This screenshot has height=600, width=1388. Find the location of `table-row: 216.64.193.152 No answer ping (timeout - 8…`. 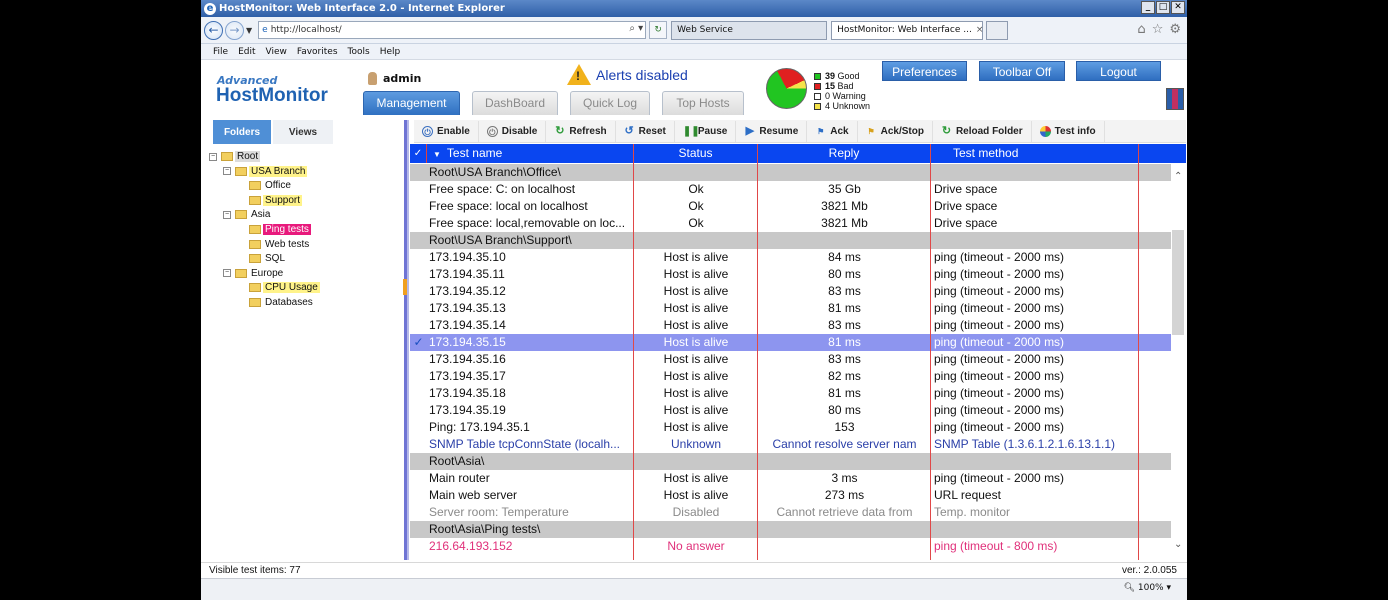

table-row: 216.64.193.152 No answer ping (timeout - 8… is located at coordinates (790, 546).